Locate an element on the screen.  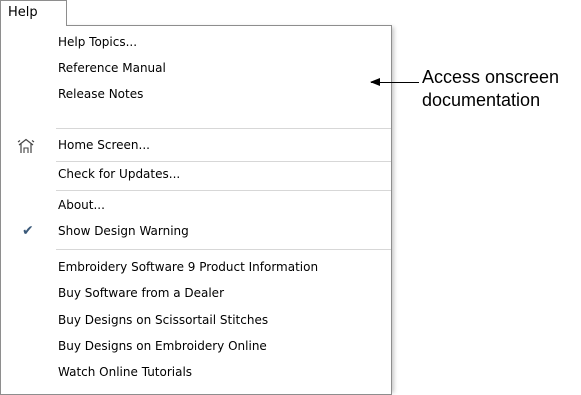
callout-annotation: Access onscreen documentation is located at coordinates (501, 89).